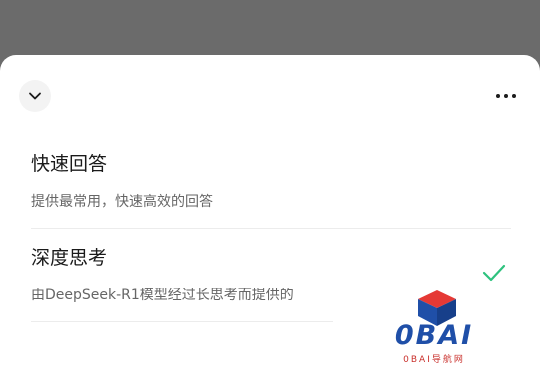  Describe the element at coordinates (320, 292) in the screenshot. I see `text-fade` at that location.